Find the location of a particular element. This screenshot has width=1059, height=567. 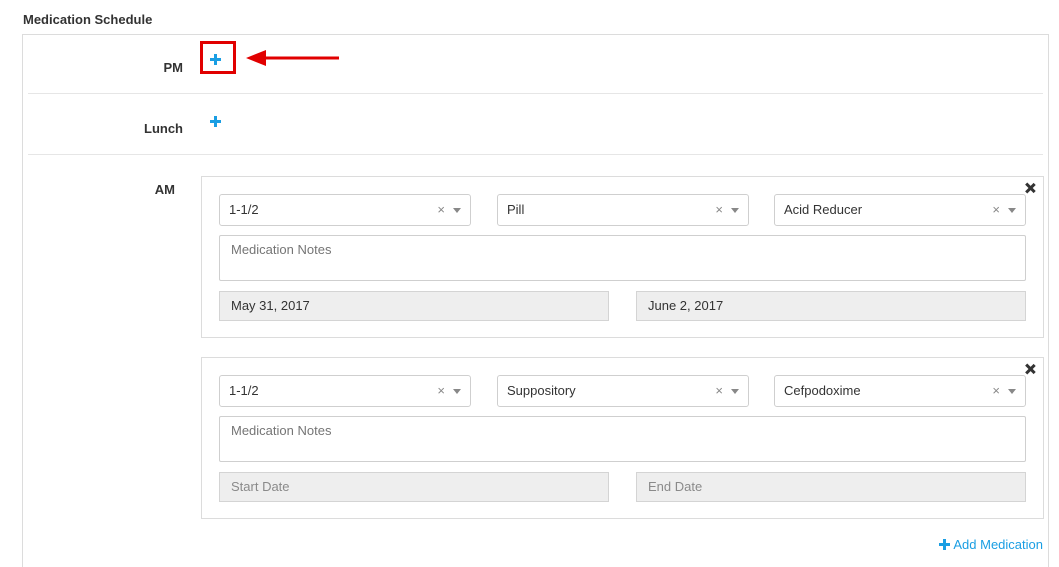

start-date-input: May 31, 2017 is located at coordinates (414, 306).